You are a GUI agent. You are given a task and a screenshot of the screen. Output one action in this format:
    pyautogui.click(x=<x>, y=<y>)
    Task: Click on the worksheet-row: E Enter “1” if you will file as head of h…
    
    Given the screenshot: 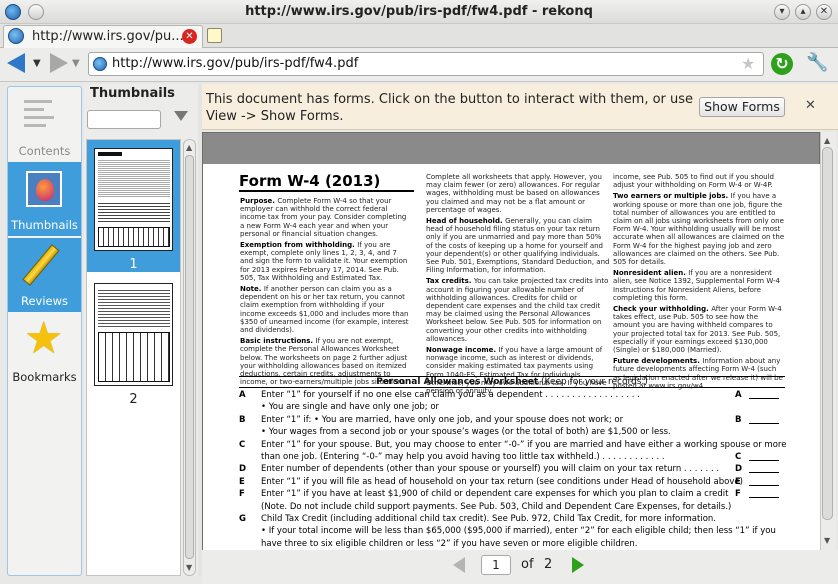 What is the action you would take?
    pyautogui.click(x=511, y=482)
    